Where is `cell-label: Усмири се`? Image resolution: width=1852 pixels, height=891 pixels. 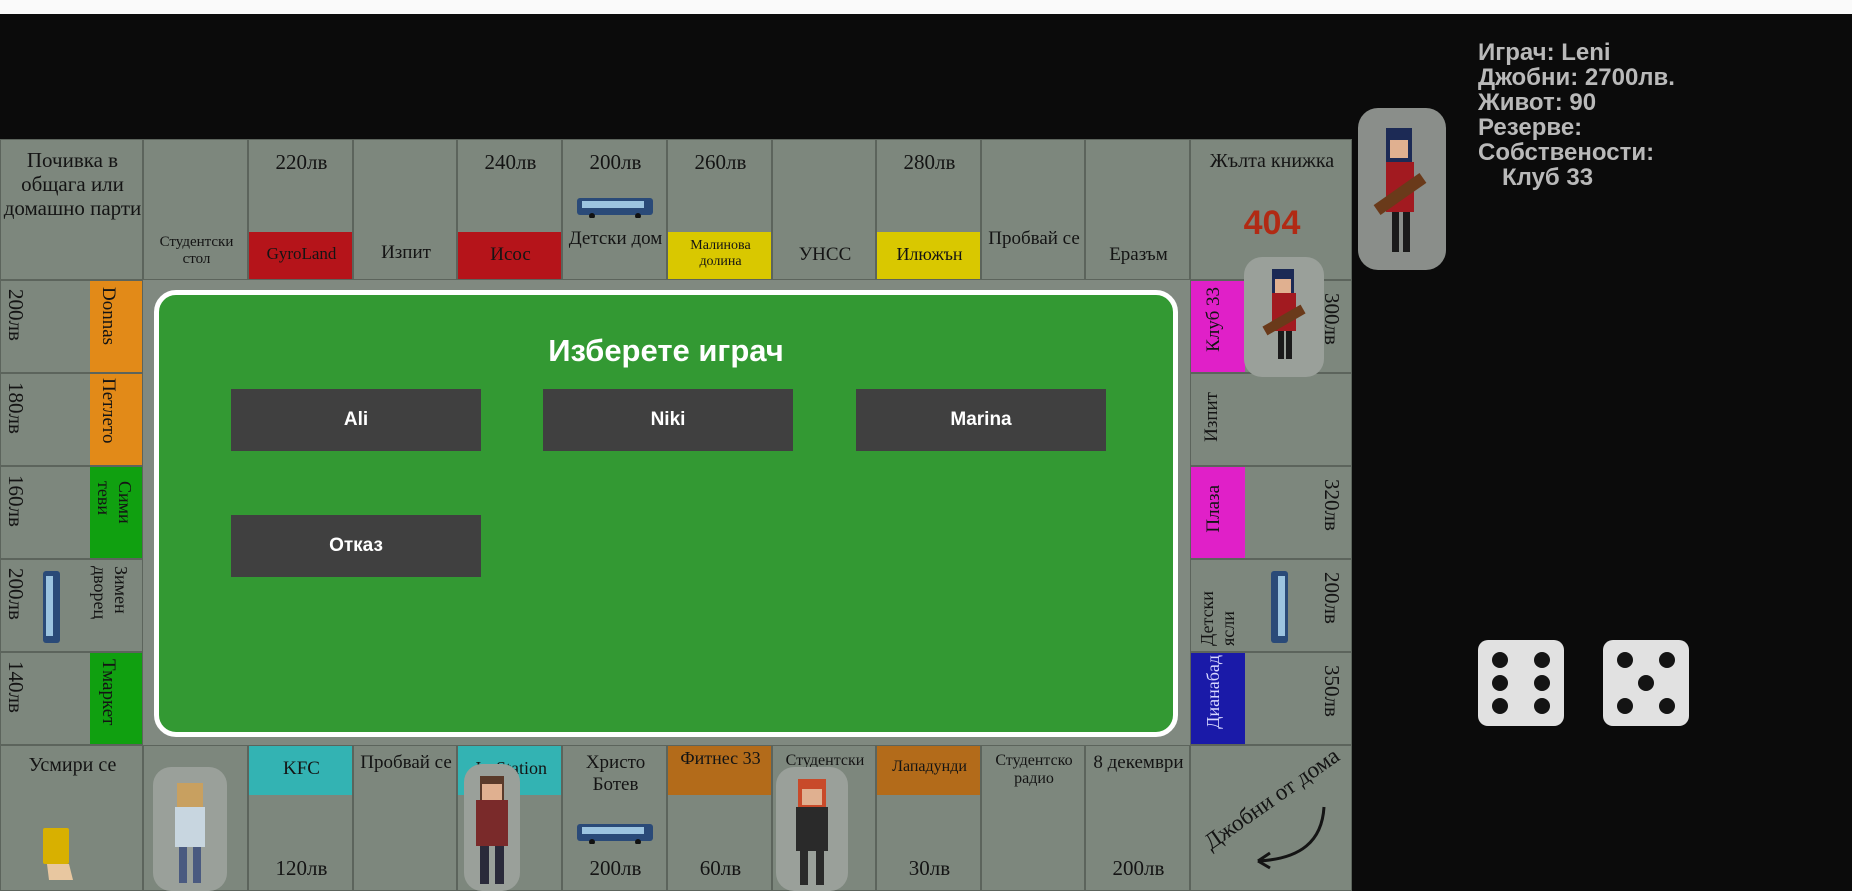
cell-label: Усмири се is located at coordinates (72, 765).